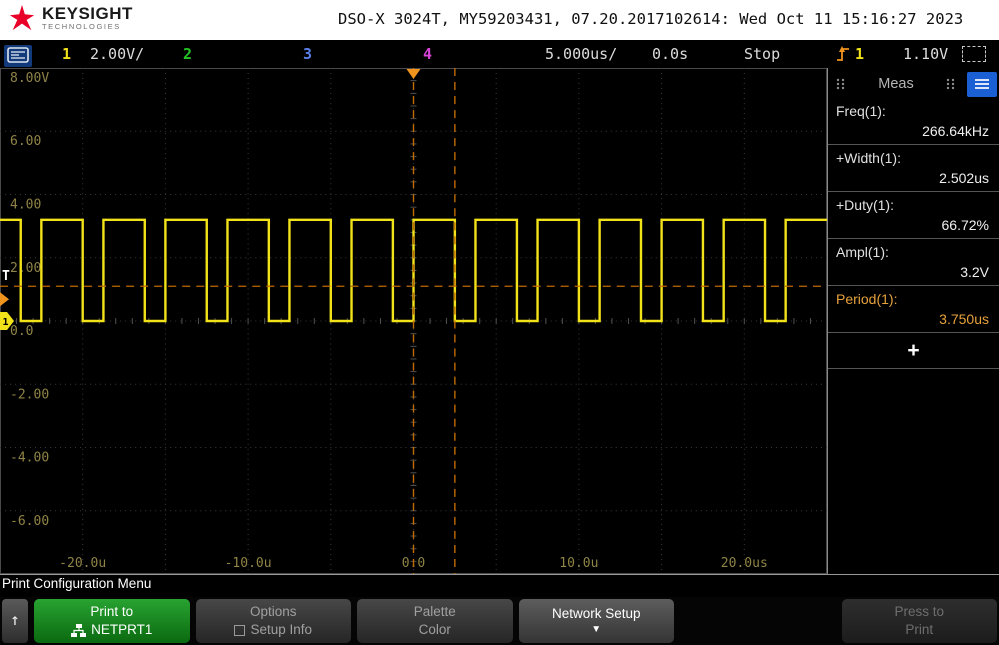 The width and height of the screenshot is (999, 645). I want to click on acquisition-state: Stop, so click(762, 54).